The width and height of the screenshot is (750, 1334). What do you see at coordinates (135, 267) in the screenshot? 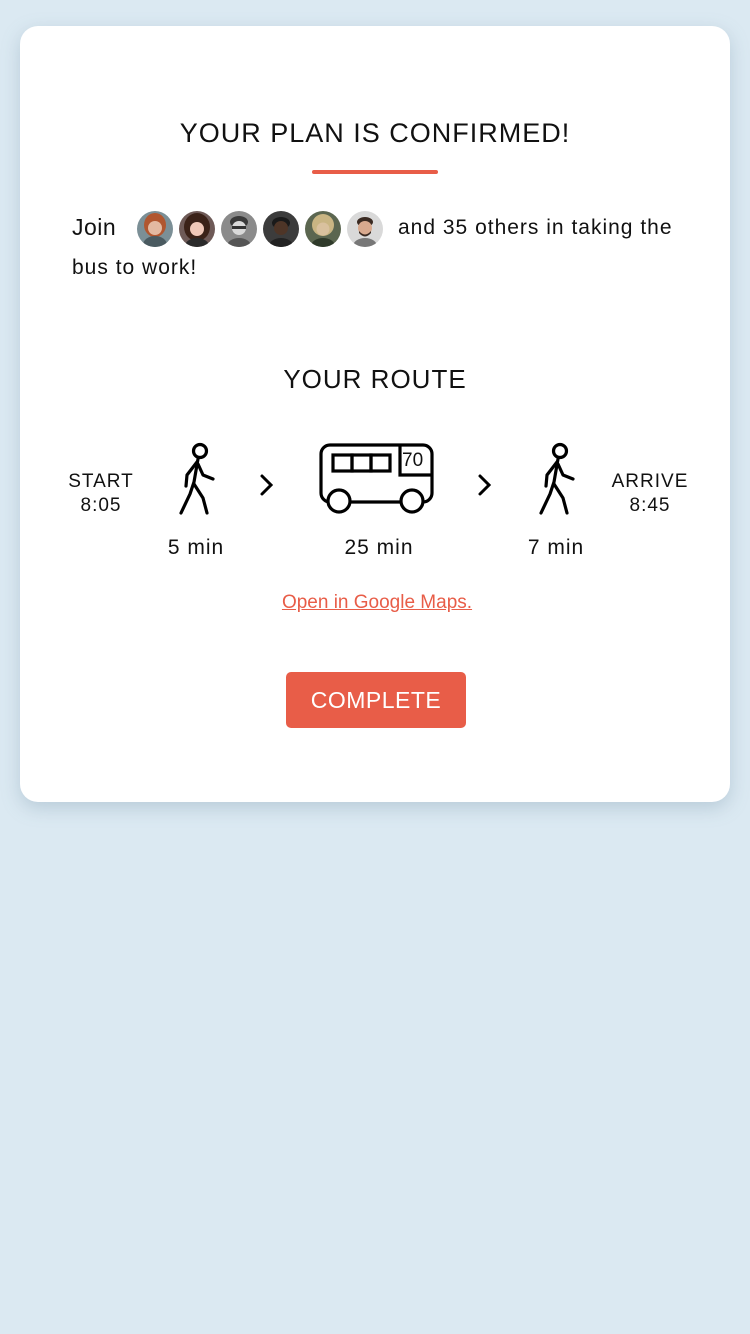
I see `join-text-continued: bus to work!` at bounding box center [135, 267].